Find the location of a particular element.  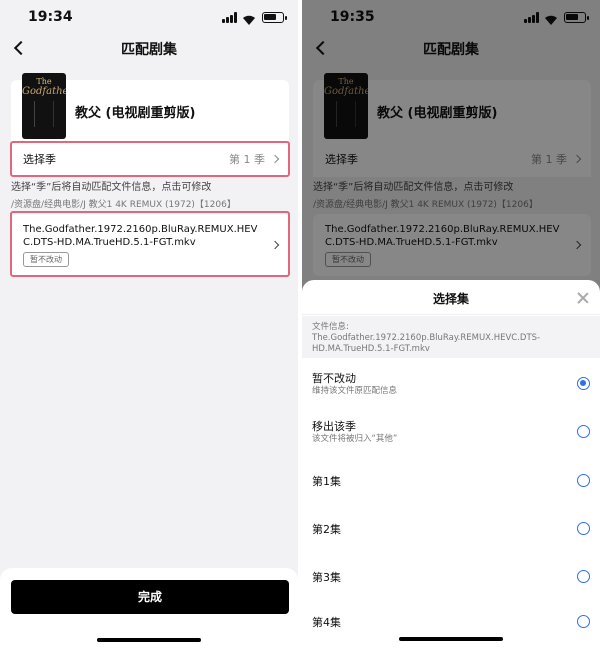

radio-selected-icon is located at coordinates (583, 383).